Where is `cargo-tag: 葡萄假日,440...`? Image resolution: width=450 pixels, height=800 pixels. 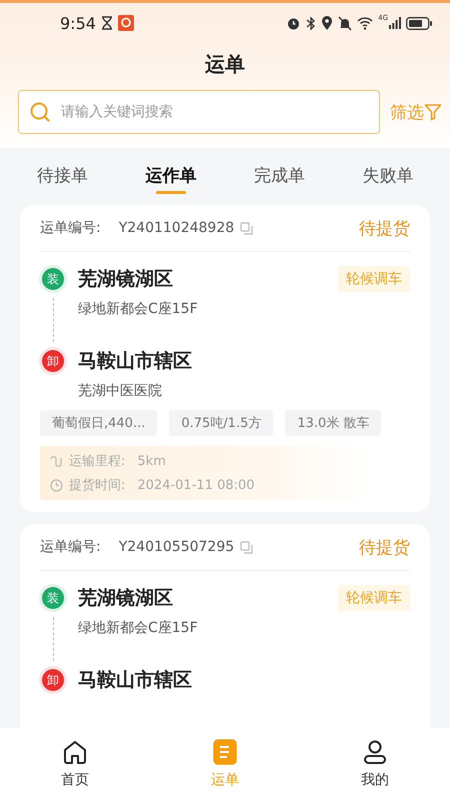 cargo-tag: 葡萄假日,440... is located at coordinates (99, 423).